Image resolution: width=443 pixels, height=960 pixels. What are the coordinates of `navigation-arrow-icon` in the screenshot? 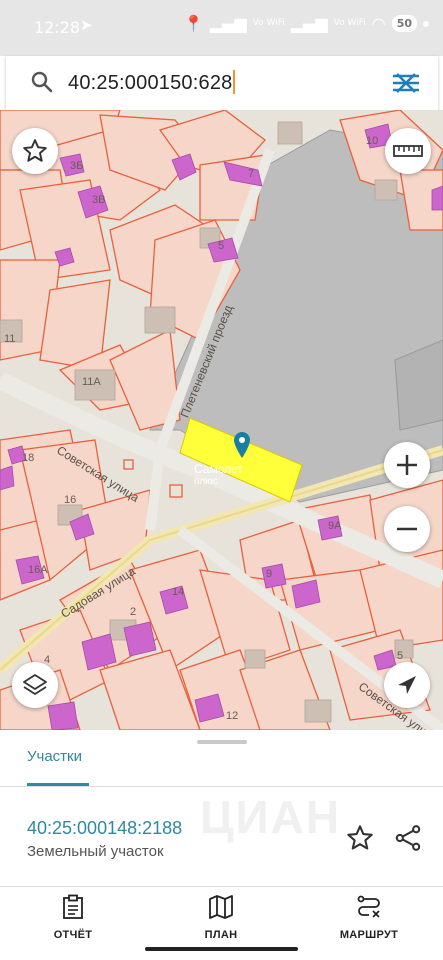 It's located at (407, 685).